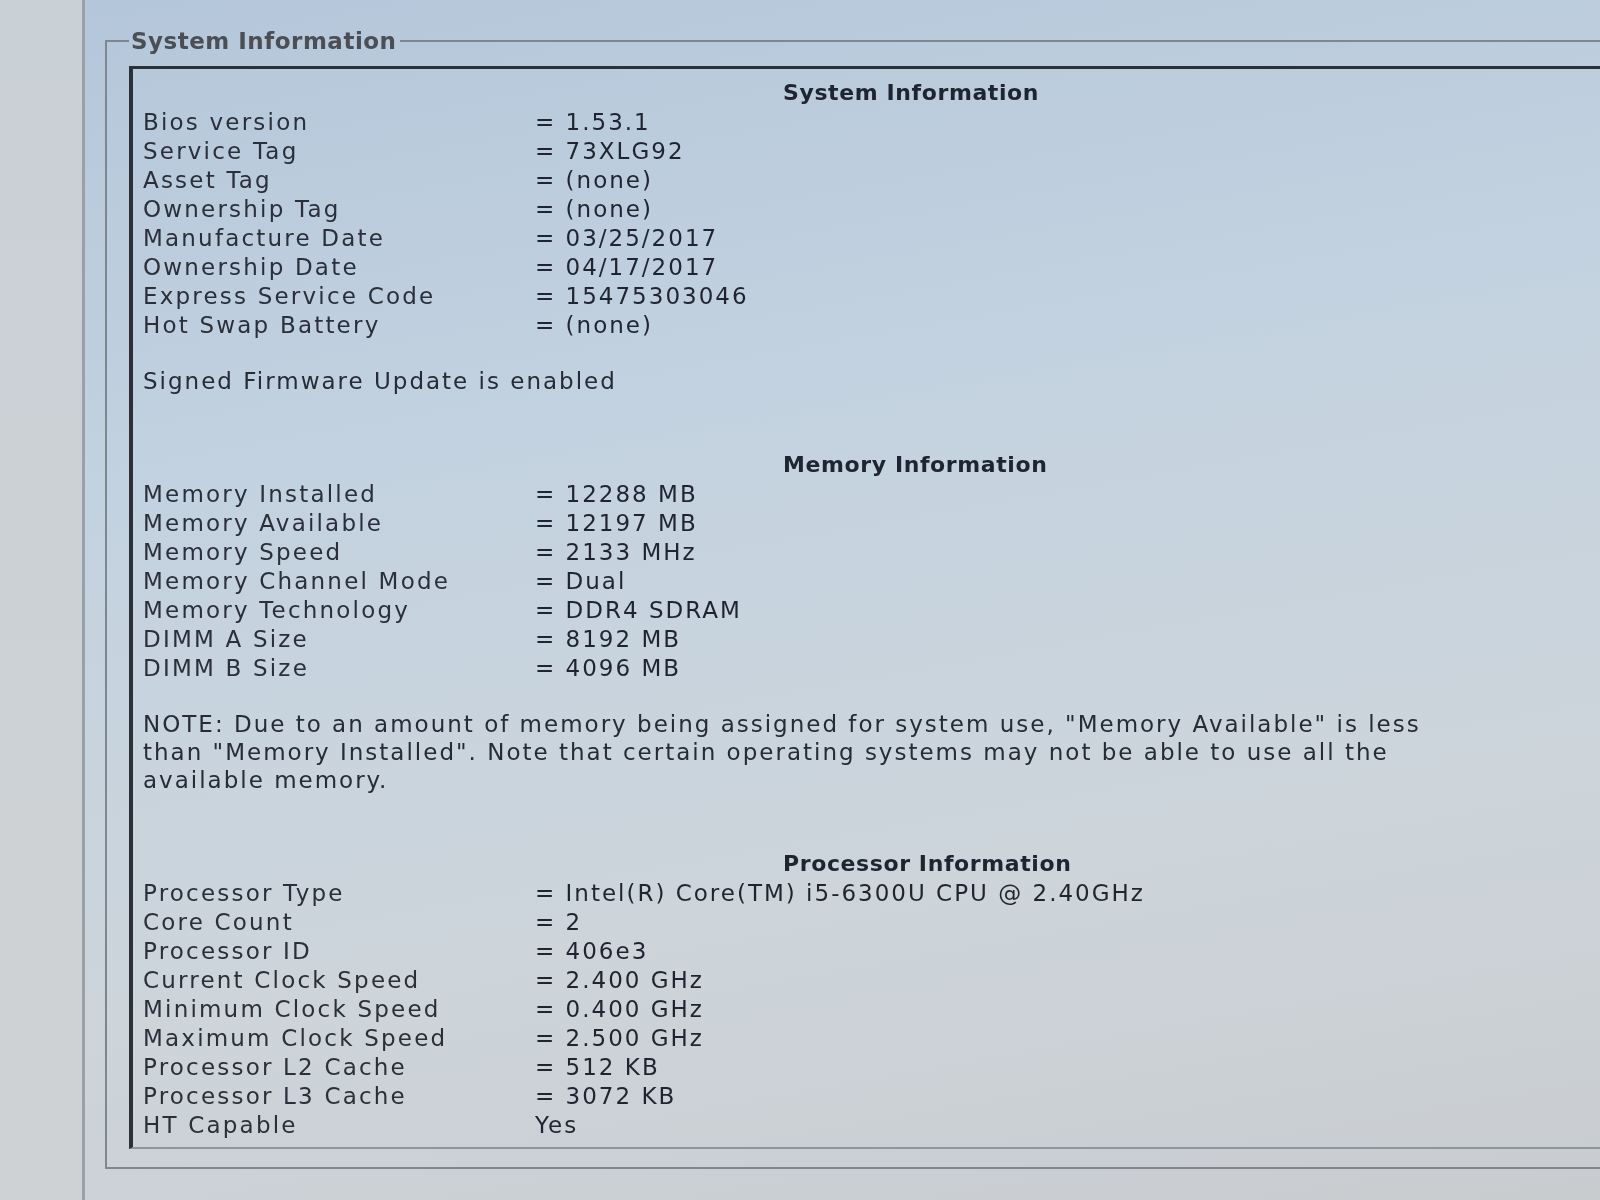  What do you see at coordinates (244, 892) in the screenshot?
I see `field-label: Processor Type` at bounding box center [244, 892].